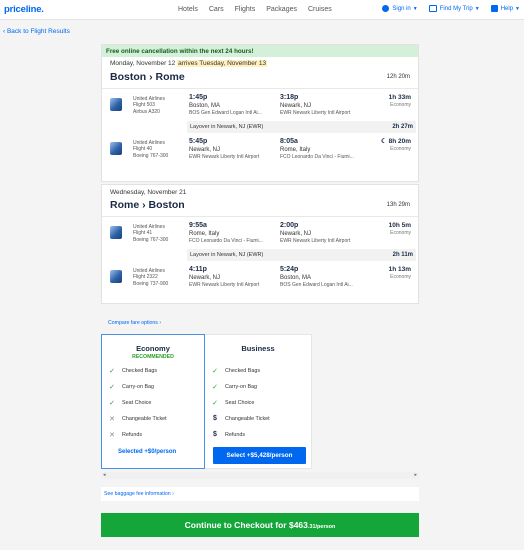 This screenshot has width=524, height=550. I want to click on feature-row: ✕ Changeable Ticket, so click(137, 419).